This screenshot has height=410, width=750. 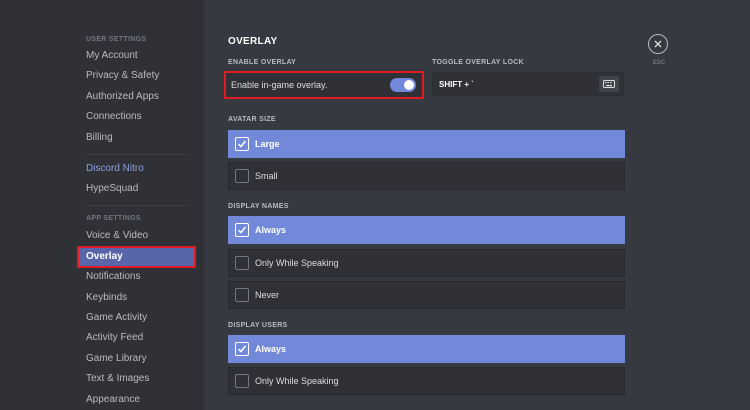 I want to click on sidebar-item-authorized-apps: Authorized Apps, so click(x=141, y=97).